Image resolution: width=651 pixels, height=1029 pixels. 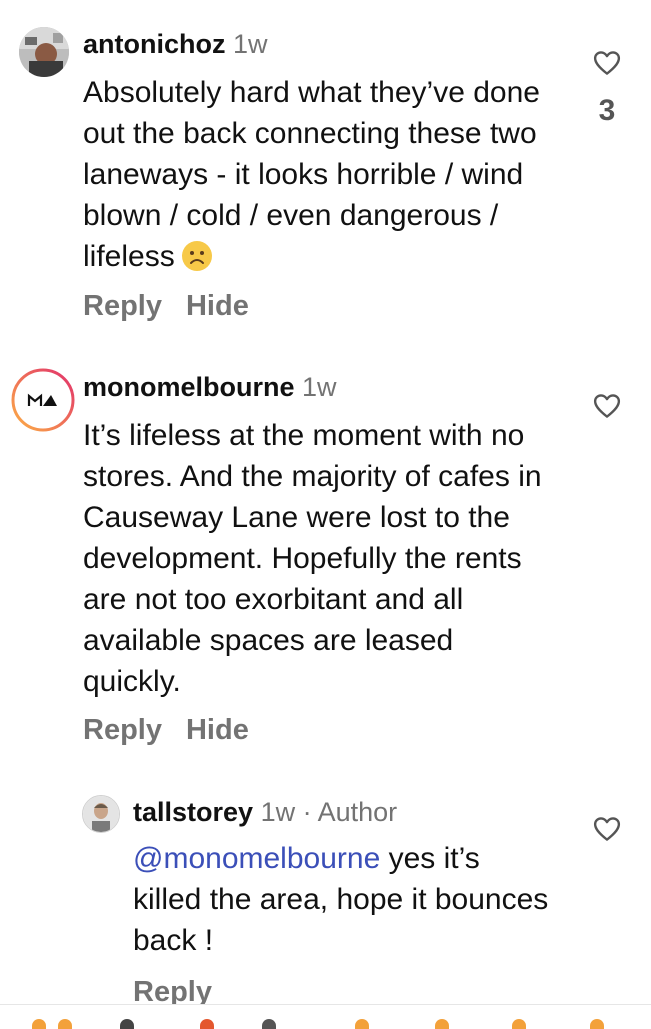 I want to click on username: antonichoz, so click(x=154, y=44).